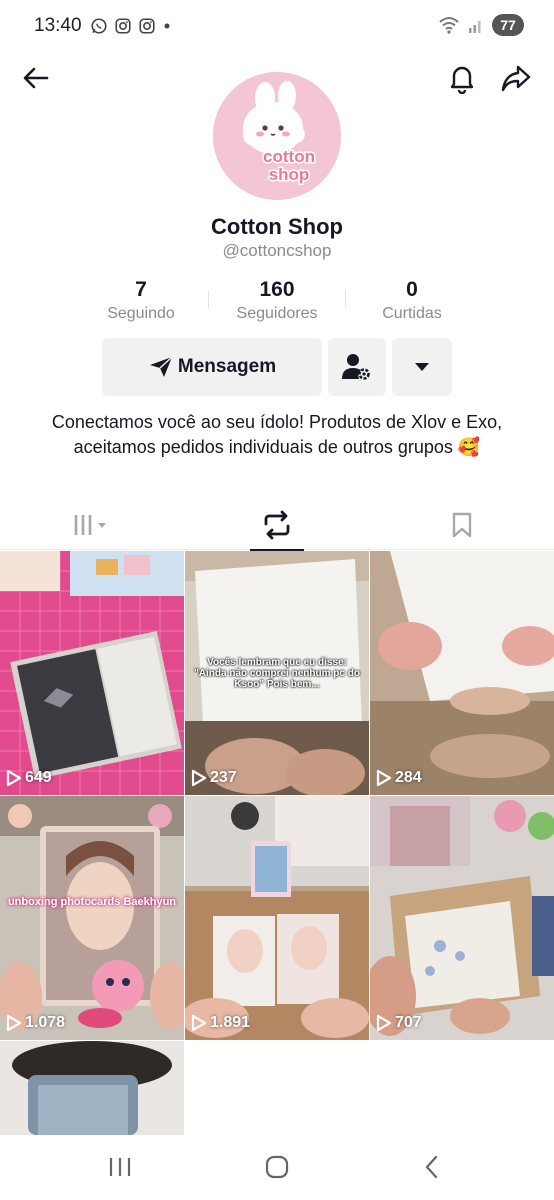 The image size is (554, 1200). What do you see at coordinates (277, 313) in the screenshot?
I see `followers-label: Seguidores` at bounding box center [277, 313].